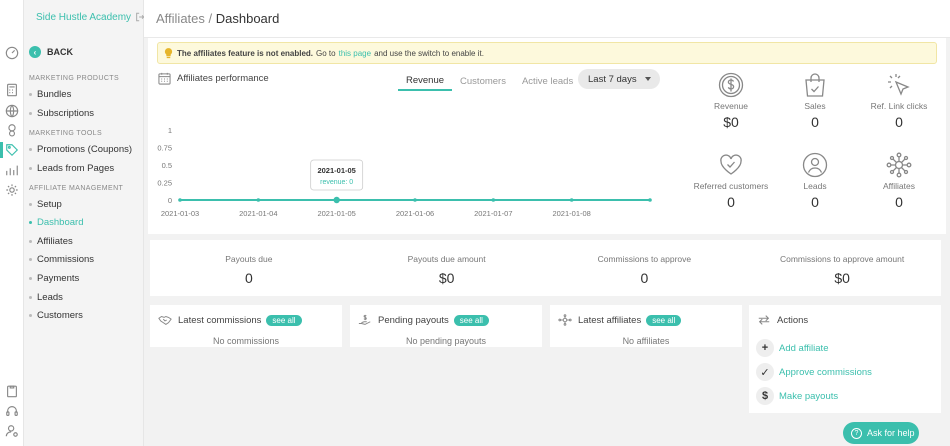 This screenshot has height=446, width=950. Describe the element at coordinates (60, 222) in the screenshot. I see `sidebar-item-label: Dashboard` at that location.